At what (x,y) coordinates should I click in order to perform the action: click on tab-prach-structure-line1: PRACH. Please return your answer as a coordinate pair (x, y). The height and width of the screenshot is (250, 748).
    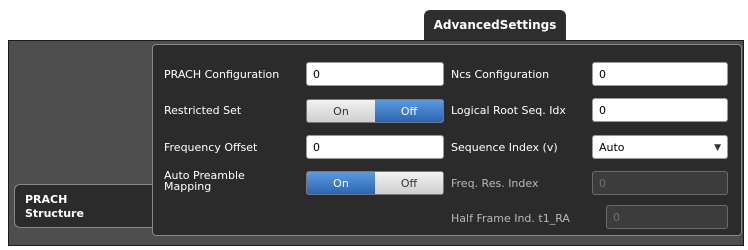
    Looking at the image, I should click on (46, 199).